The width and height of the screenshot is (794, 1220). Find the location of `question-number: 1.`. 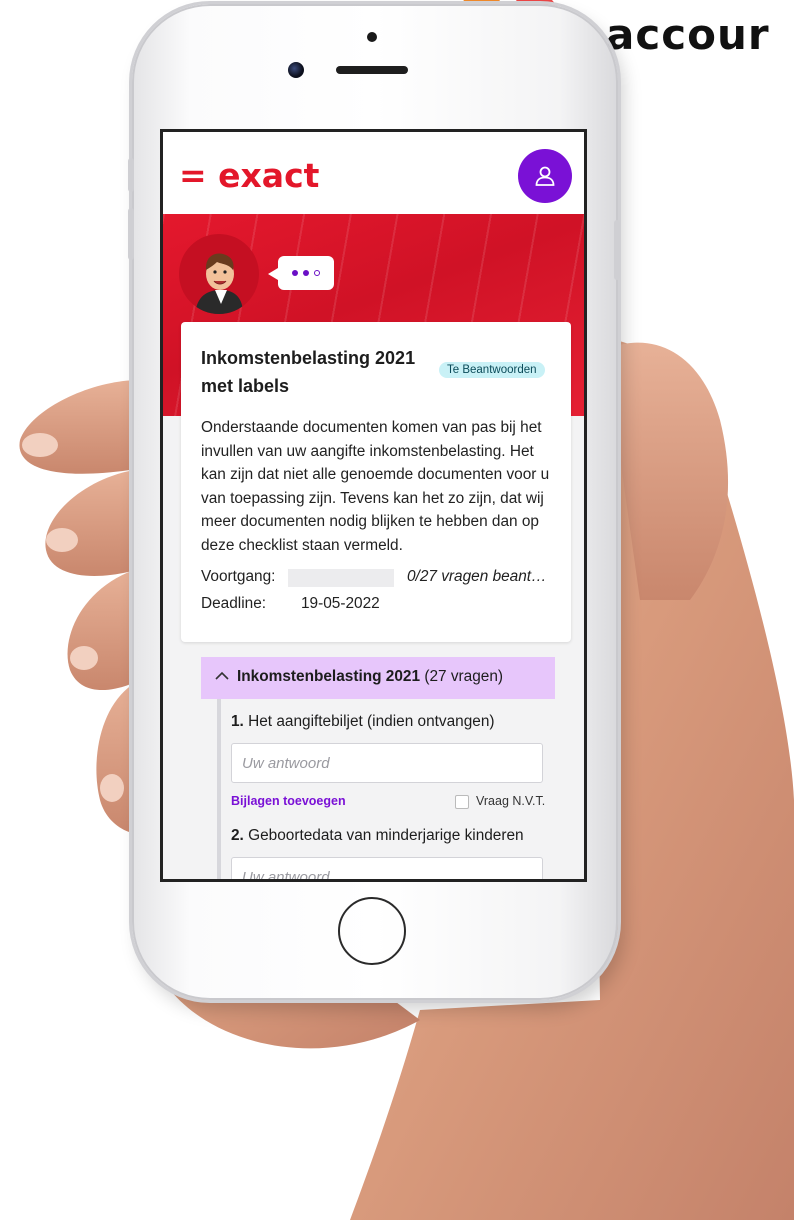

question-number: 1. is located at coordinates (237, 721).